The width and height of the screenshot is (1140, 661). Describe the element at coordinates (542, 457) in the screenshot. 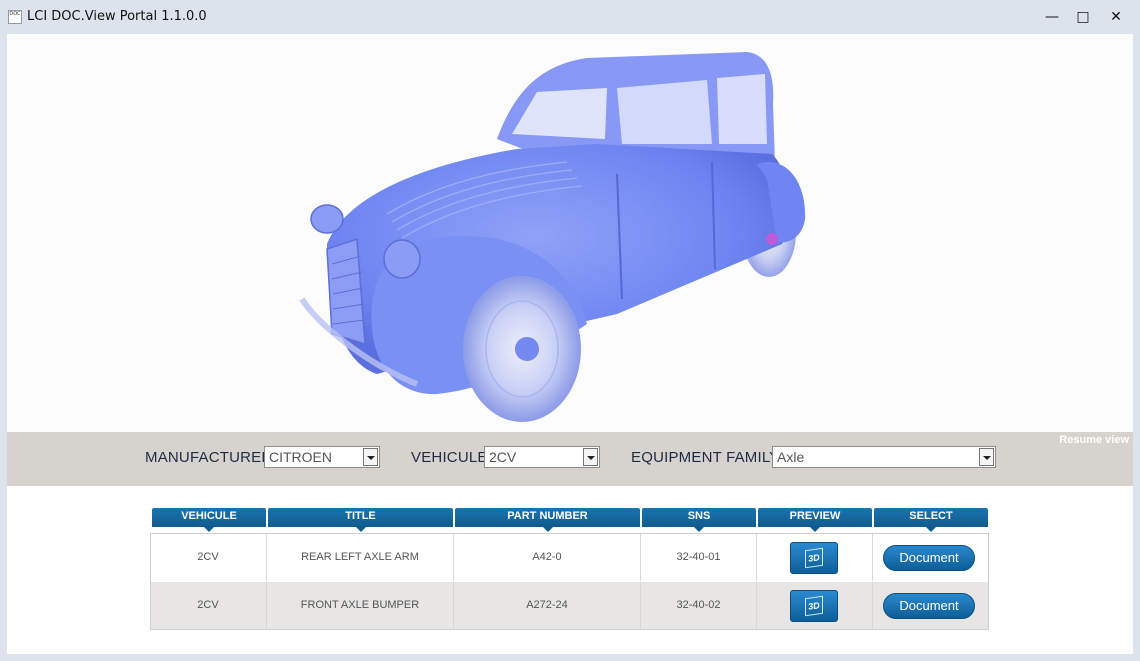

I see `vehicule-select: 2CV` at that location.